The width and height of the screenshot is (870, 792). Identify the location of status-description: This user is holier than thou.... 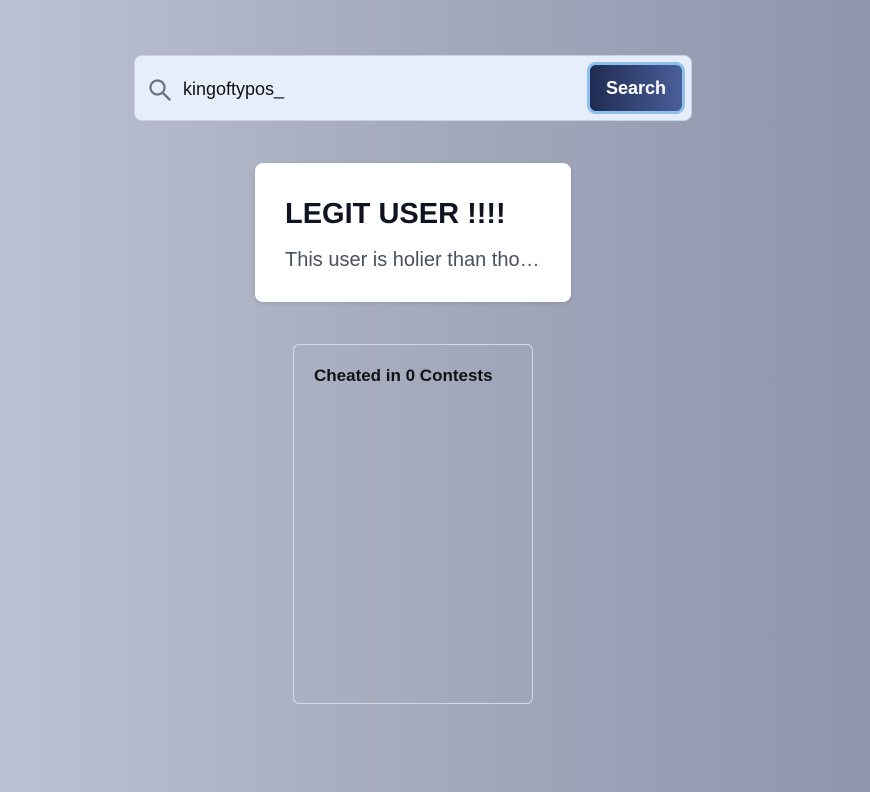
(414, 260).